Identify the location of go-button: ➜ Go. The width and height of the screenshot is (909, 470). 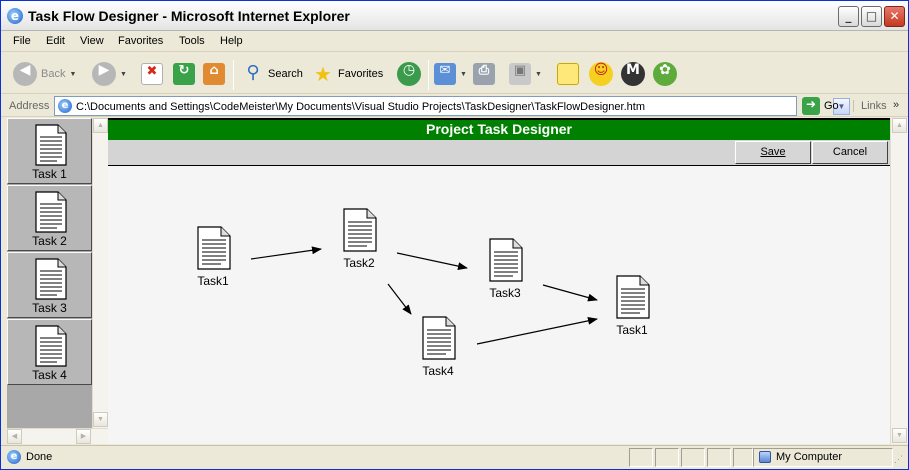
(820, 106).